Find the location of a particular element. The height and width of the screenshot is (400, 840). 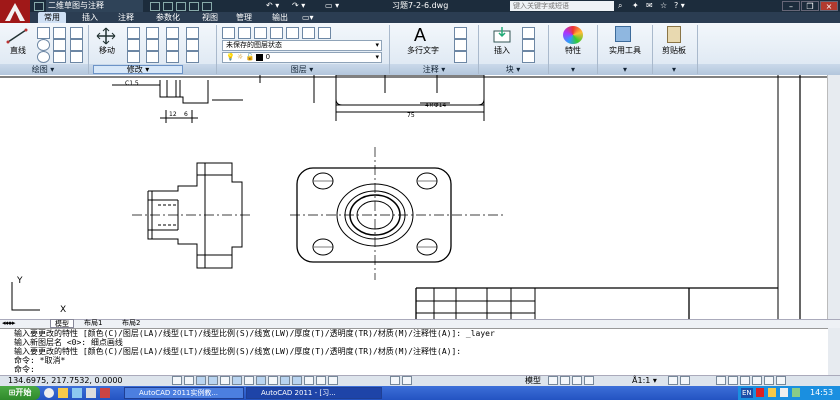

clipboard-expand: ▾ is located at coordinates (674, 69).